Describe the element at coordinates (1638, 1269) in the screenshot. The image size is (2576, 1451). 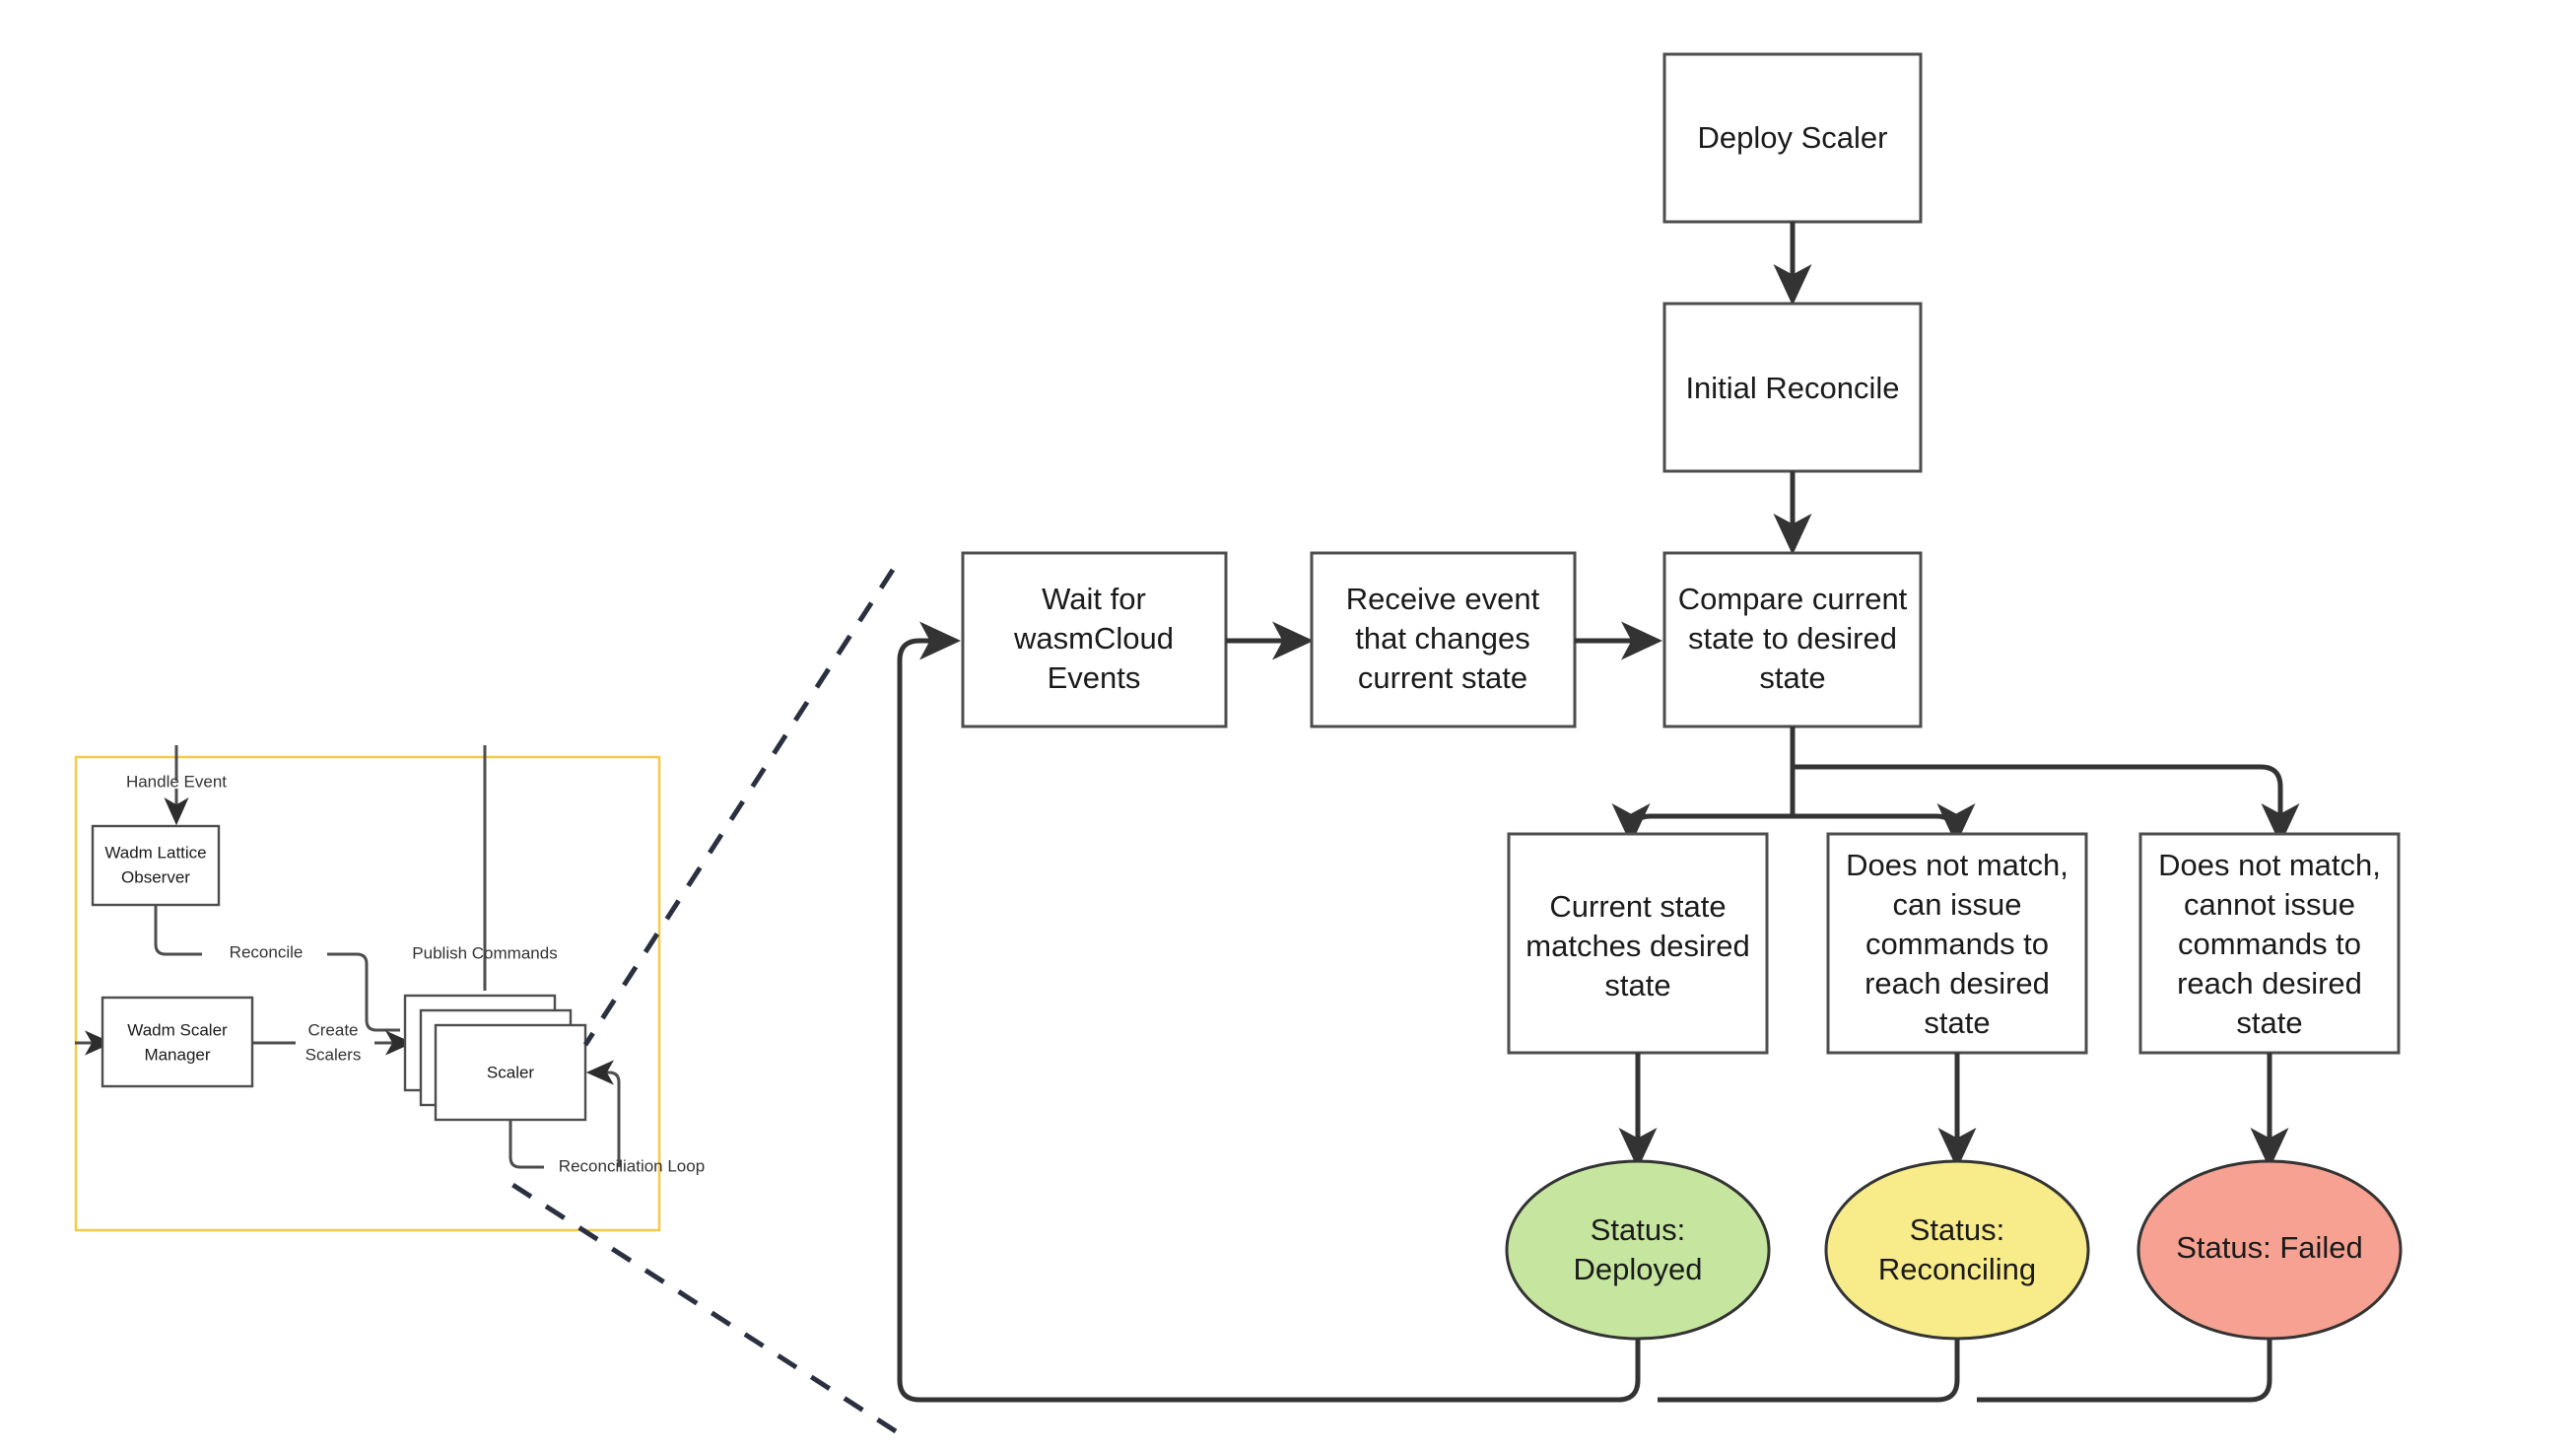
I see `status-deployed-line2: Deployed` at that location.